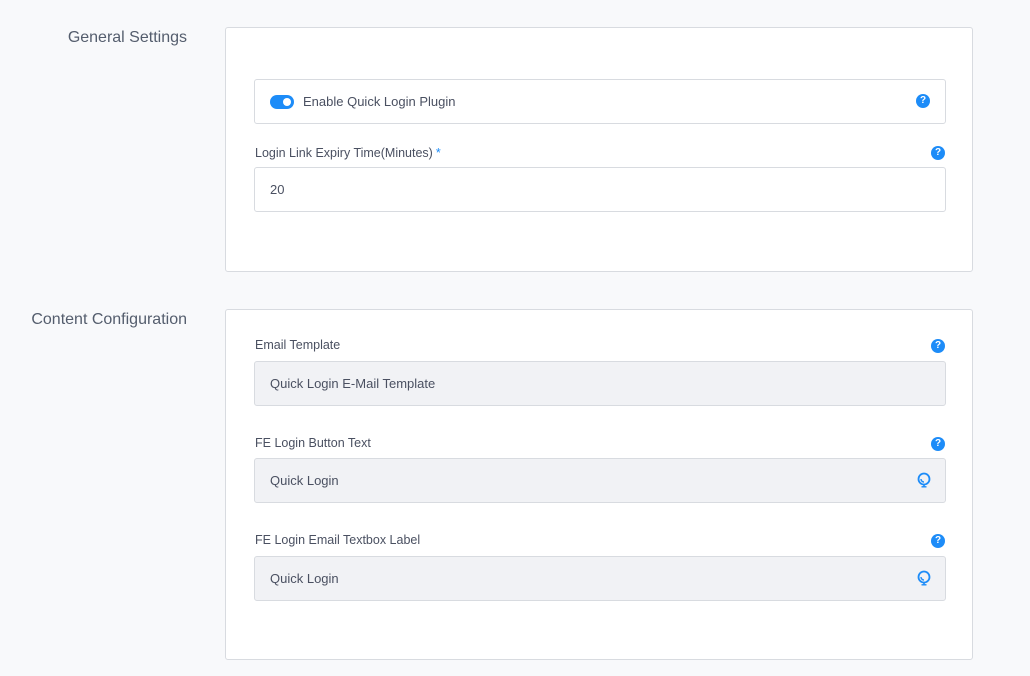 The height and width of the screenshot is (676, 1030). I want to click on fe-email-label-input: Quick Login, so click(600, 578).